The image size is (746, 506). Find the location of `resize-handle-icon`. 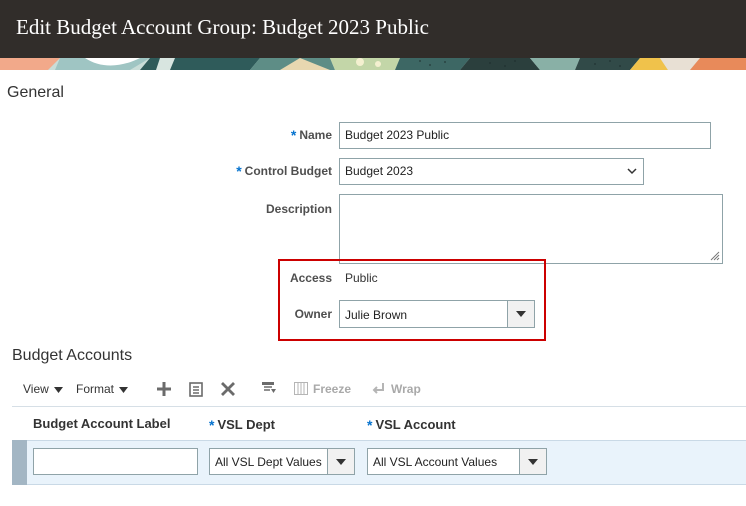

resize-handle-icon is located at coordinates (715, 256).